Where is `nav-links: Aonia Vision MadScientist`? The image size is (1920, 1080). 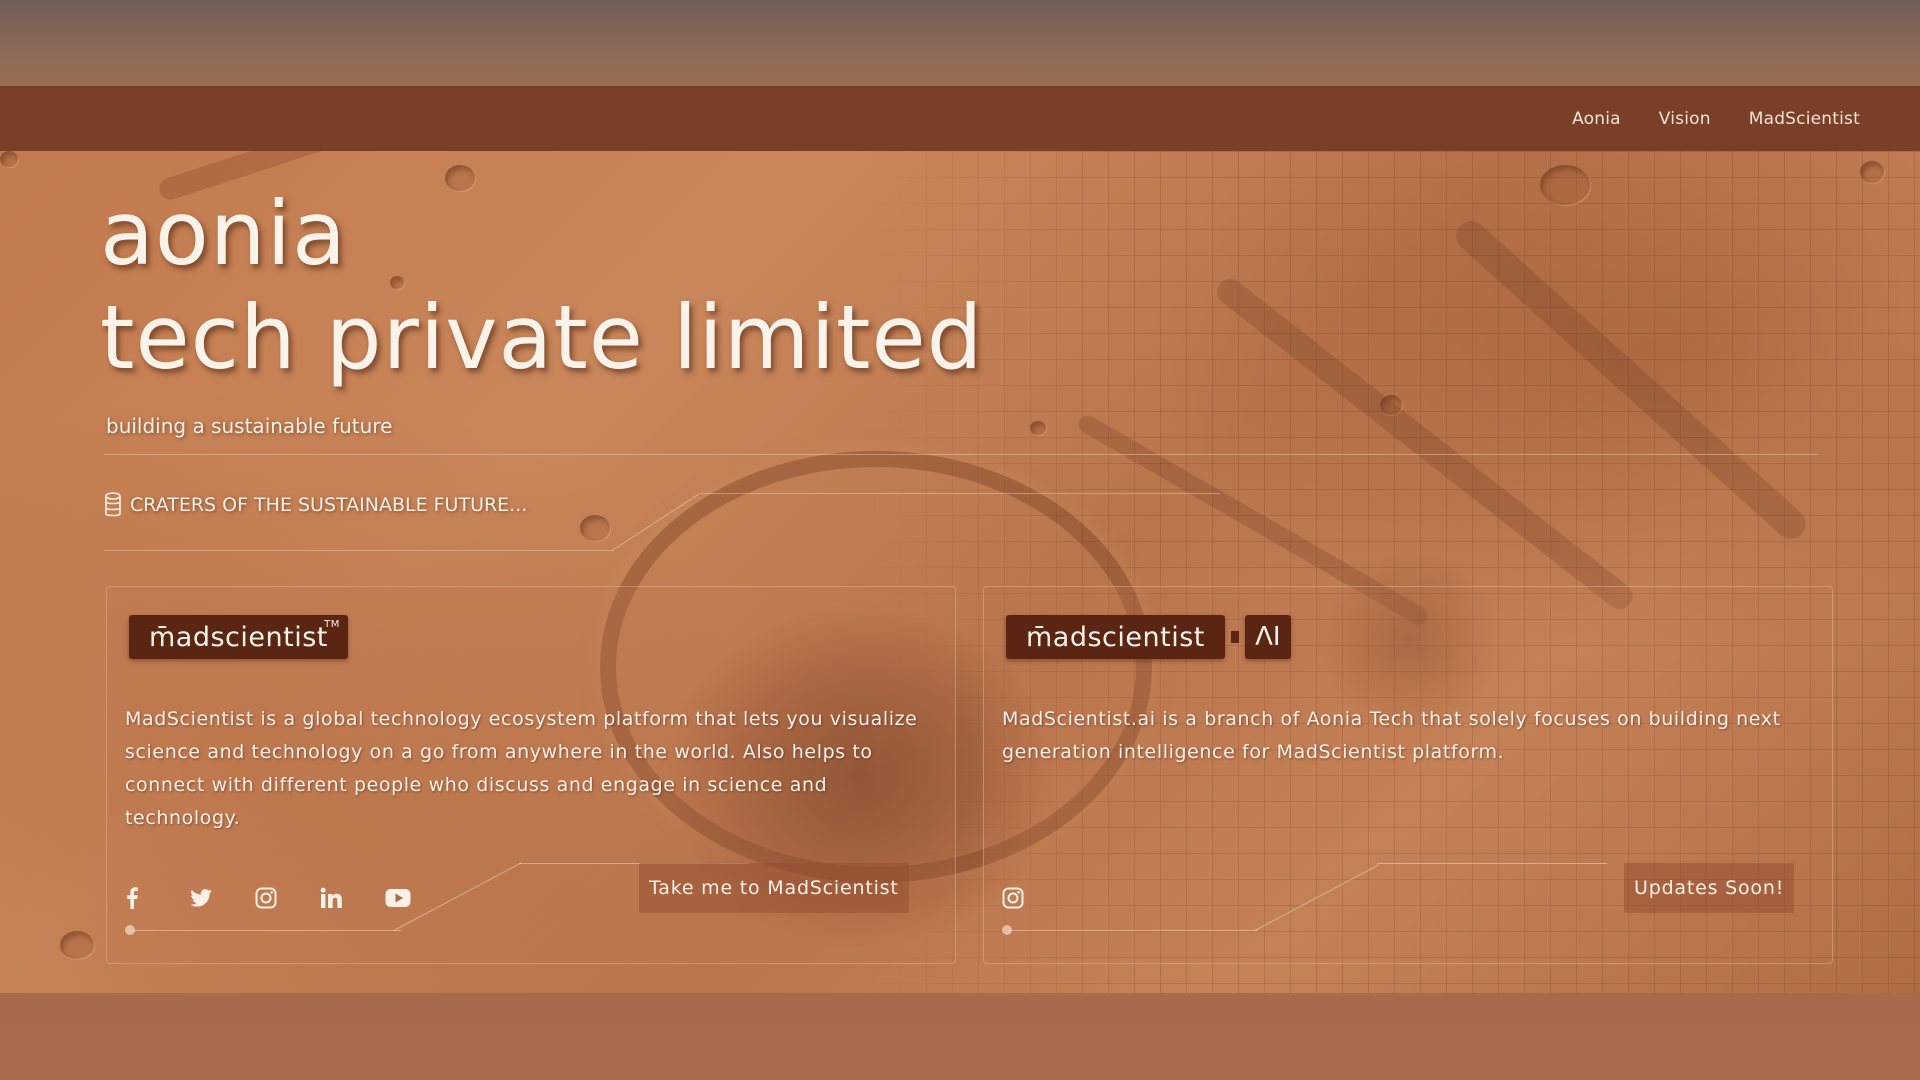 nav-links: Aonia Vision MadScientist is located at coordinates (1716, 118).